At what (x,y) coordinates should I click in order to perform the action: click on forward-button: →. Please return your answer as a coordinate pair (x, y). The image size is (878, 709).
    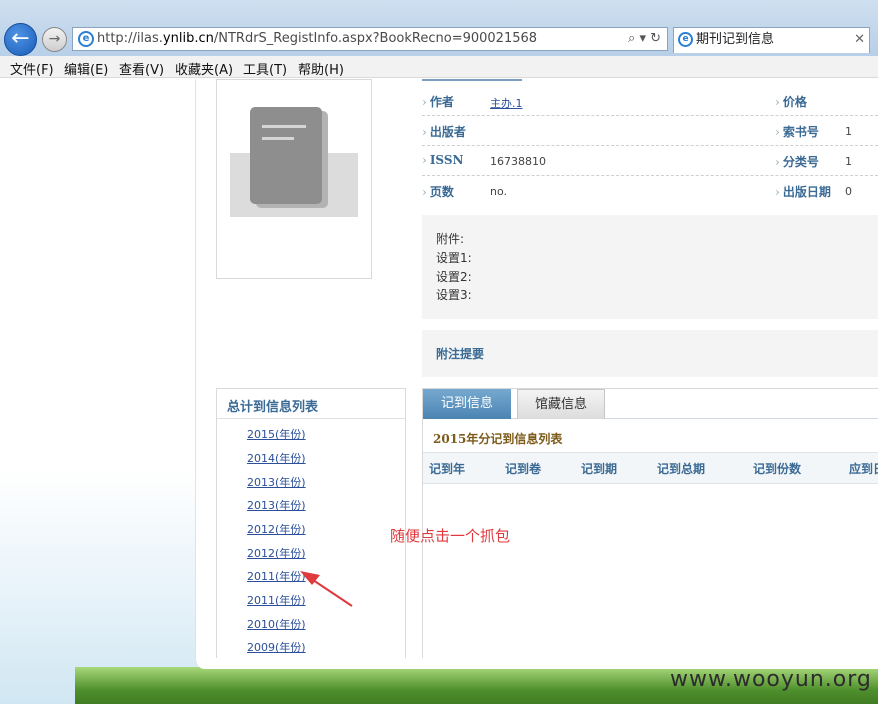
    Looking at the image, I should click on (54, 39).